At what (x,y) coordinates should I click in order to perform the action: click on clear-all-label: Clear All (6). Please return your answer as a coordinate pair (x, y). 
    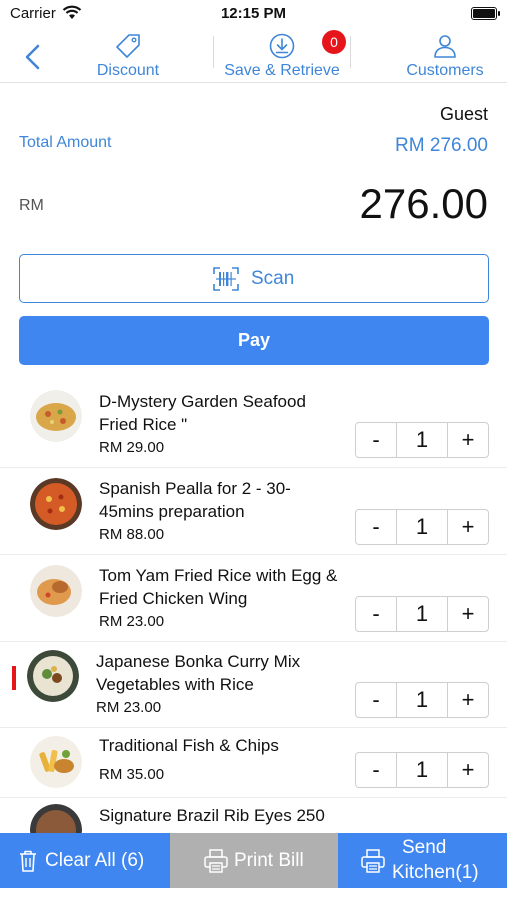
    Looking at the image, I should click on (95, 860).